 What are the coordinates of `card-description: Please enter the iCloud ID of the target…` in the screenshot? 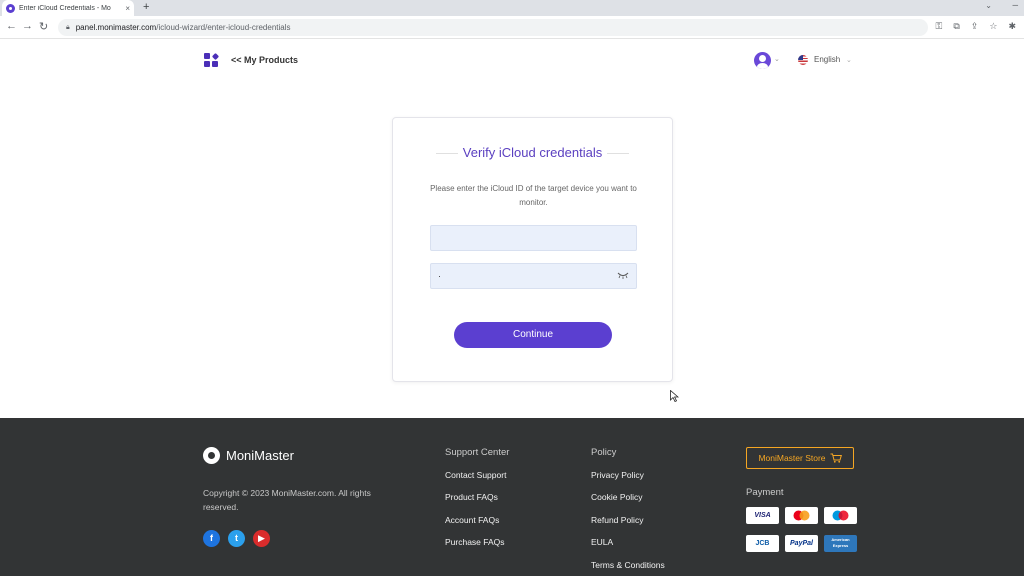 It's located at (533, 195).